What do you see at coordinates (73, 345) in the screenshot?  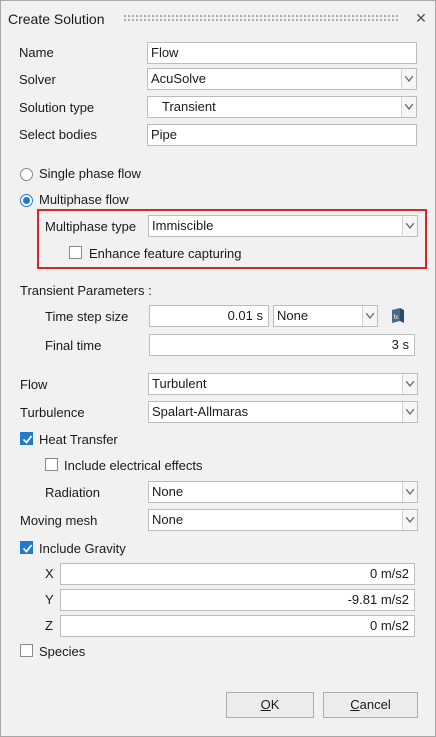 I see `final-time-label: Final time` at bounding box center [73, 345].